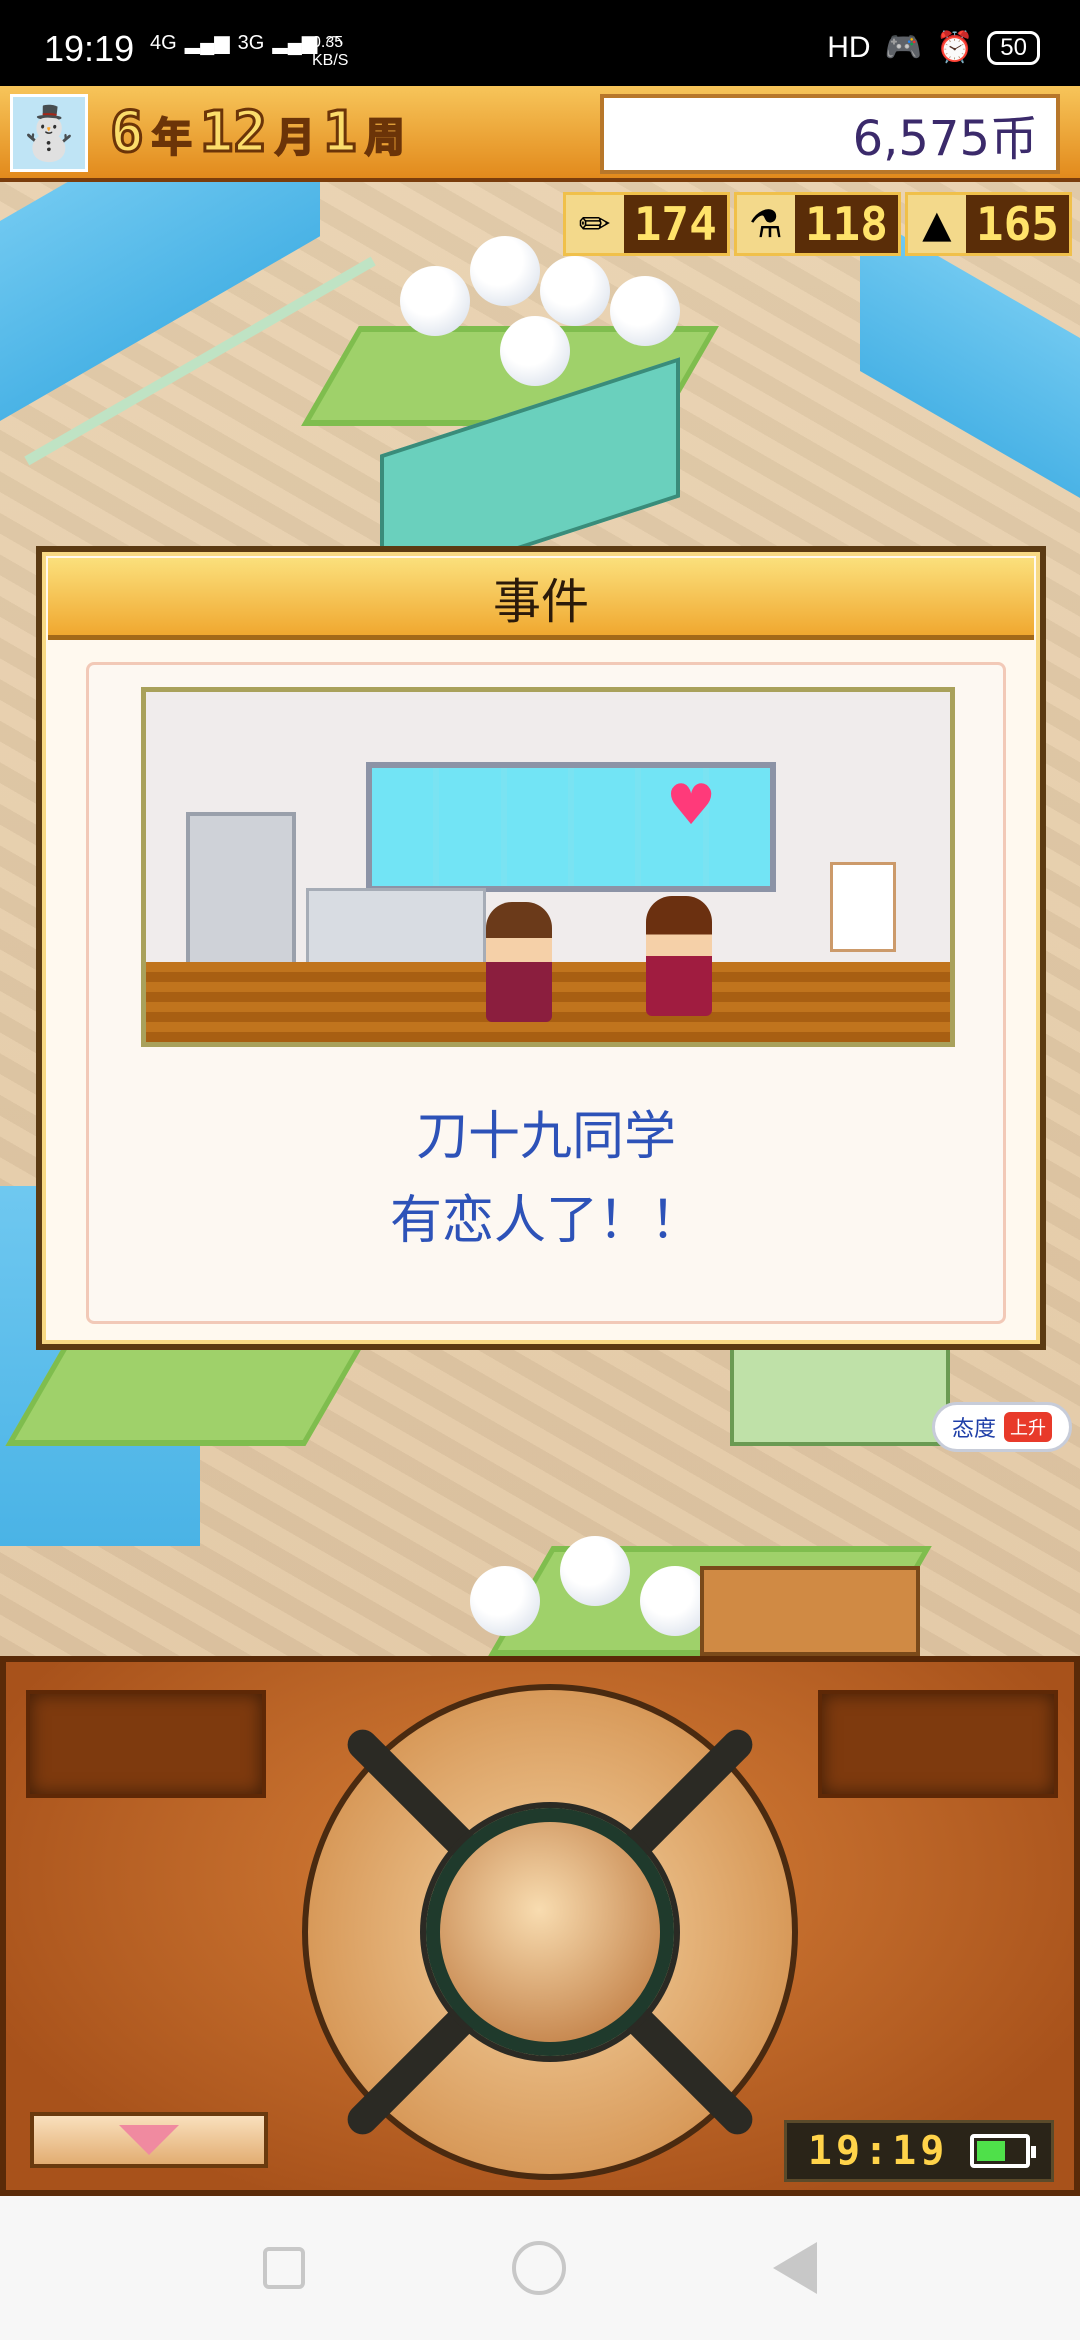 This screenshot has height=2340, width=1080. I want to click on recents-button, so click(284, 2268).